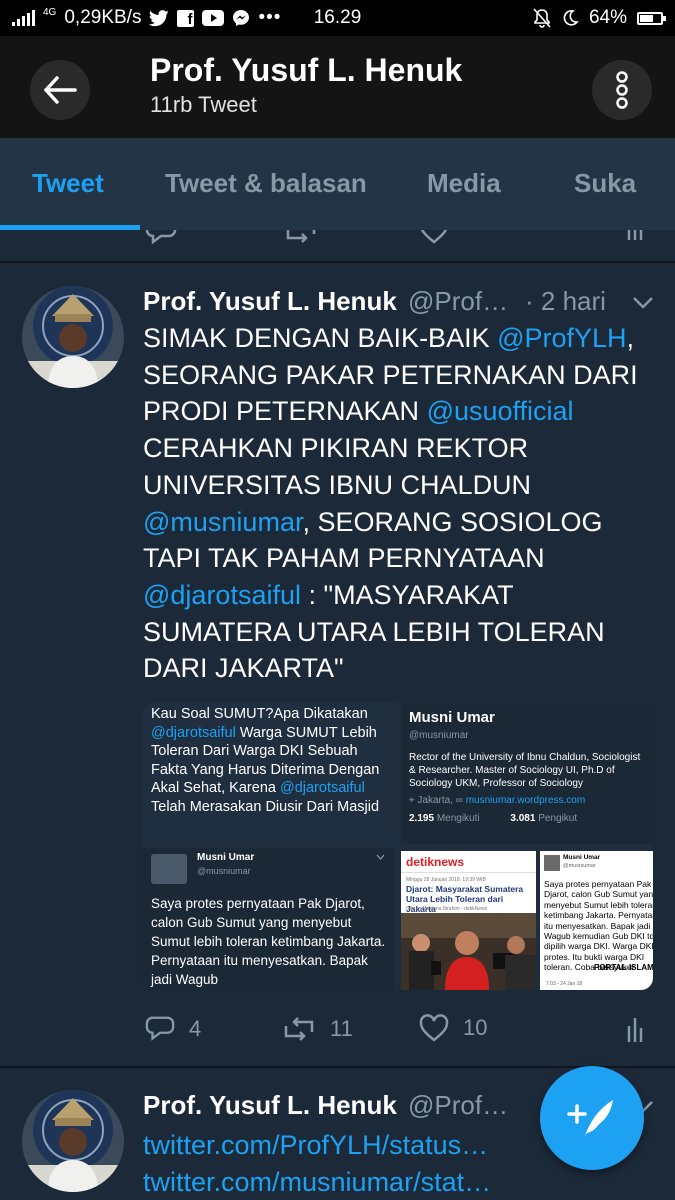 Image resolution: width=675 pixels, height=1200 pixels. I want to click on screenshot-watermark: PORTAL-ISLAM, so click(623, 967).